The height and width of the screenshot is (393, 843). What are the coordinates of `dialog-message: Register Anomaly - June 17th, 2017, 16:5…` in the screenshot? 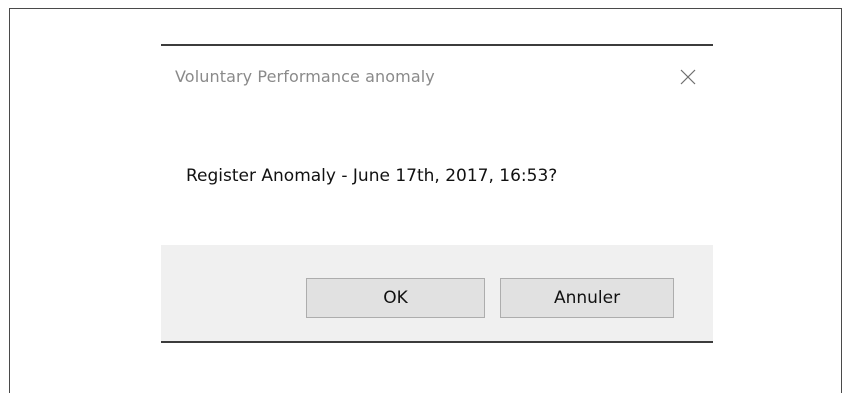 It's located at (372, 176).